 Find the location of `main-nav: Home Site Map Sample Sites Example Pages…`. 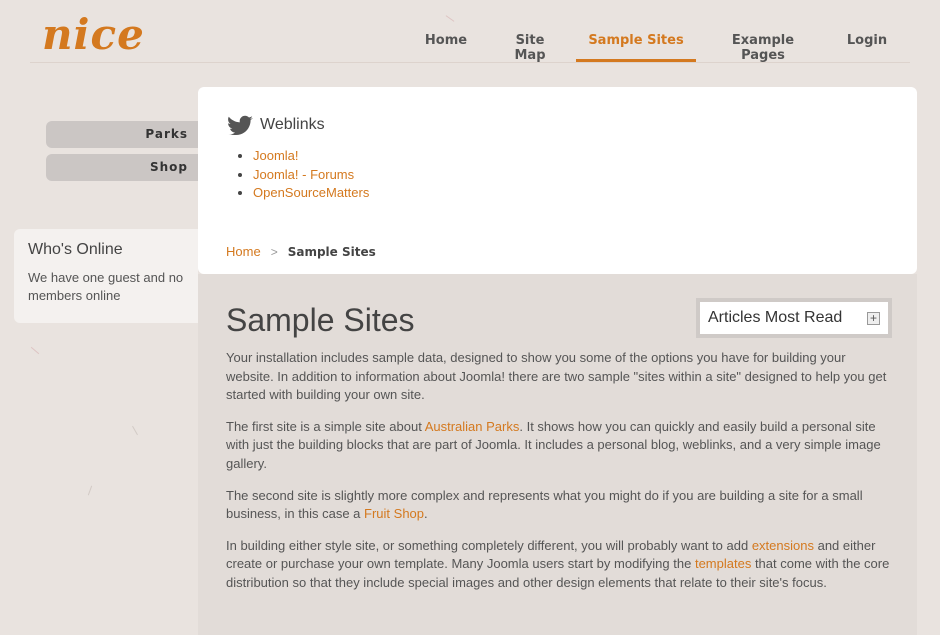

main-nav: Home Site Map Sample Sites Example Pages… is located at coordinates (470, 31).